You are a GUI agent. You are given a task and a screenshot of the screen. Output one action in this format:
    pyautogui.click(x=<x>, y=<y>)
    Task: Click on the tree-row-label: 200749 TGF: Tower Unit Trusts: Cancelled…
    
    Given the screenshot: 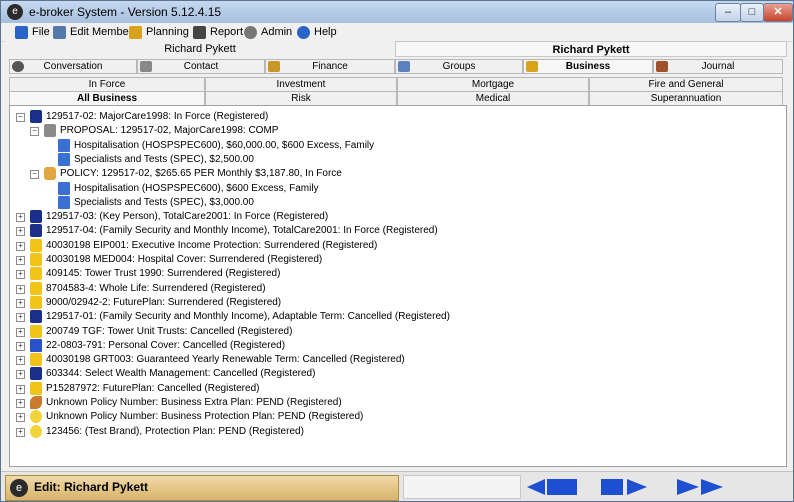 What is the action you would take?
    pyautogui.click(x=169, y=331)
    